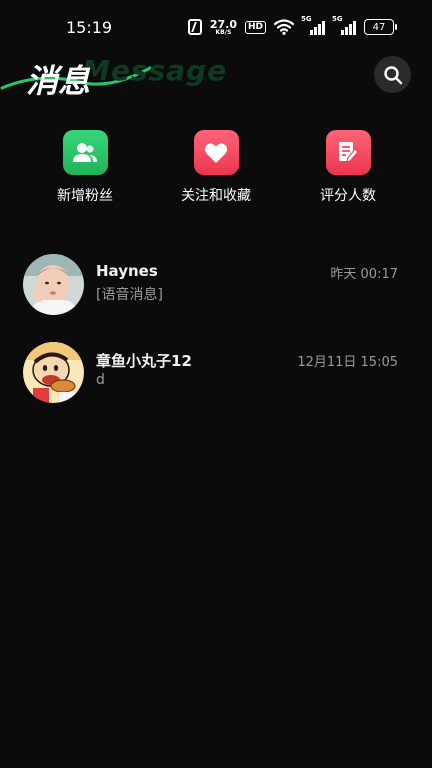 The width and height of the screenshot is (432, 768). I want to click on battery-icon: 47, so click(380, 27).